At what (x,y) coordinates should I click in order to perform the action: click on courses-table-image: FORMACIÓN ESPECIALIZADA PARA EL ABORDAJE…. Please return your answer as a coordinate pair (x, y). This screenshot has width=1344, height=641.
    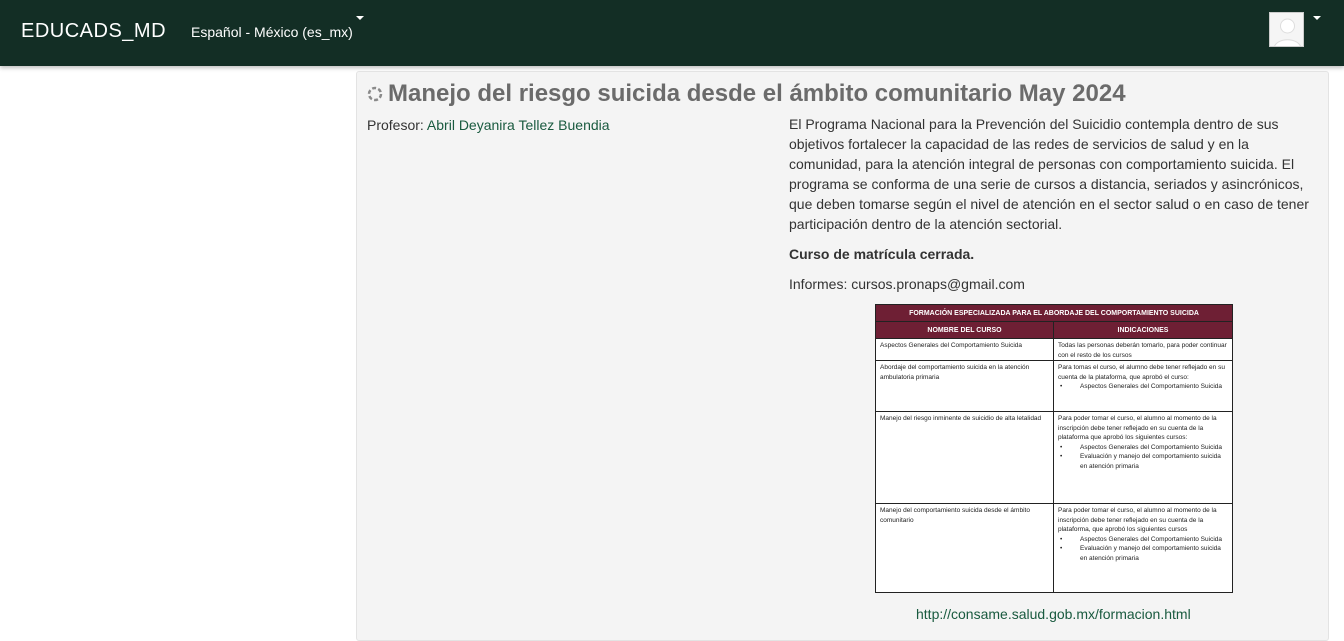
    Looking at the image, I should click on (1054, 448).